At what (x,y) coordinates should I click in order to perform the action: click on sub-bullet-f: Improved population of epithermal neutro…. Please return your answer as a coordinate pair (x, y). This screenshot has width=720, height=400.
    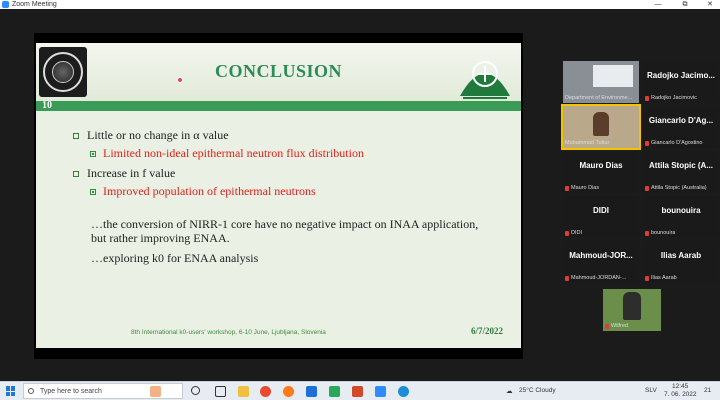
    Looking at the image, I should click on (203, 191).